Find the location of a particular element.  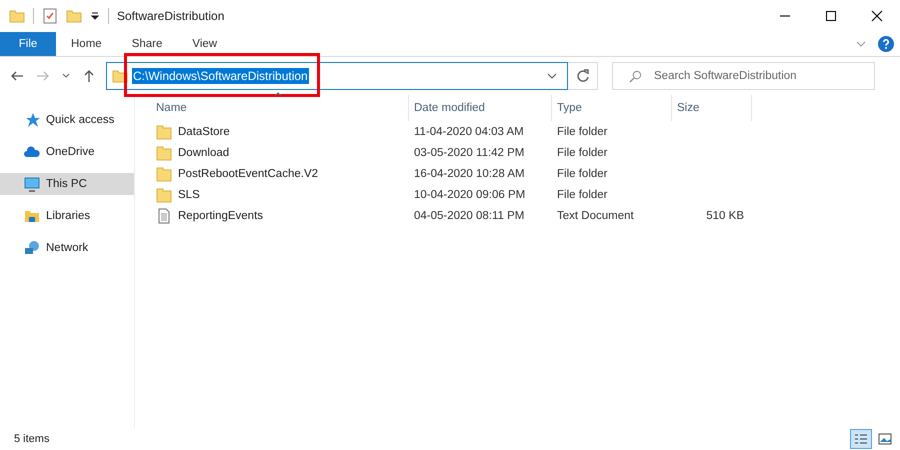

date-cell: 10-04-2020 09:06 PM is located at coordinates (470, 194).